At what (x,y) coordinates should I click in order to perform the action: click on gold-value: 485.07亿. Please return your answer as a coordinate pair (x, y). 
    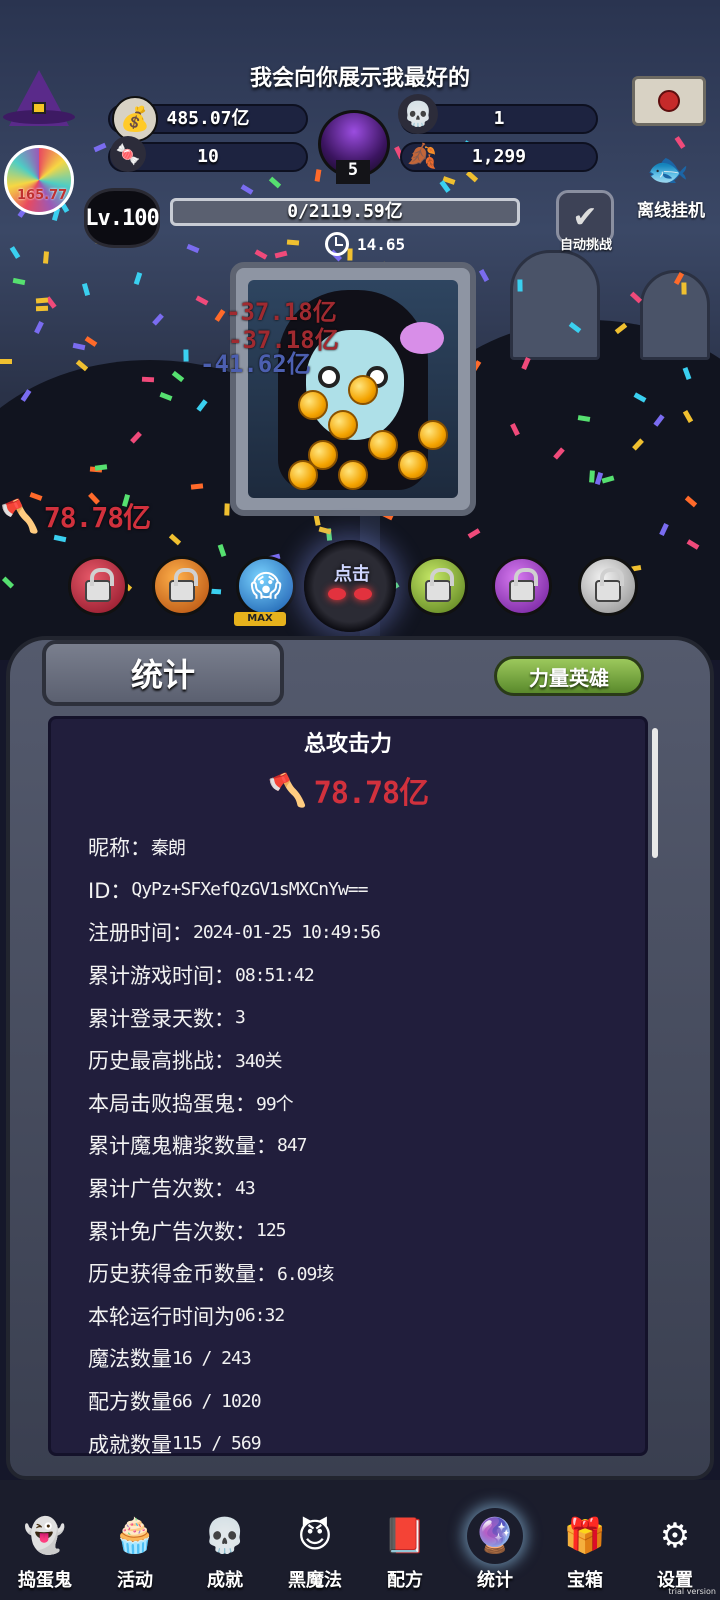
    Looking at the image, I should click on (208, 118).